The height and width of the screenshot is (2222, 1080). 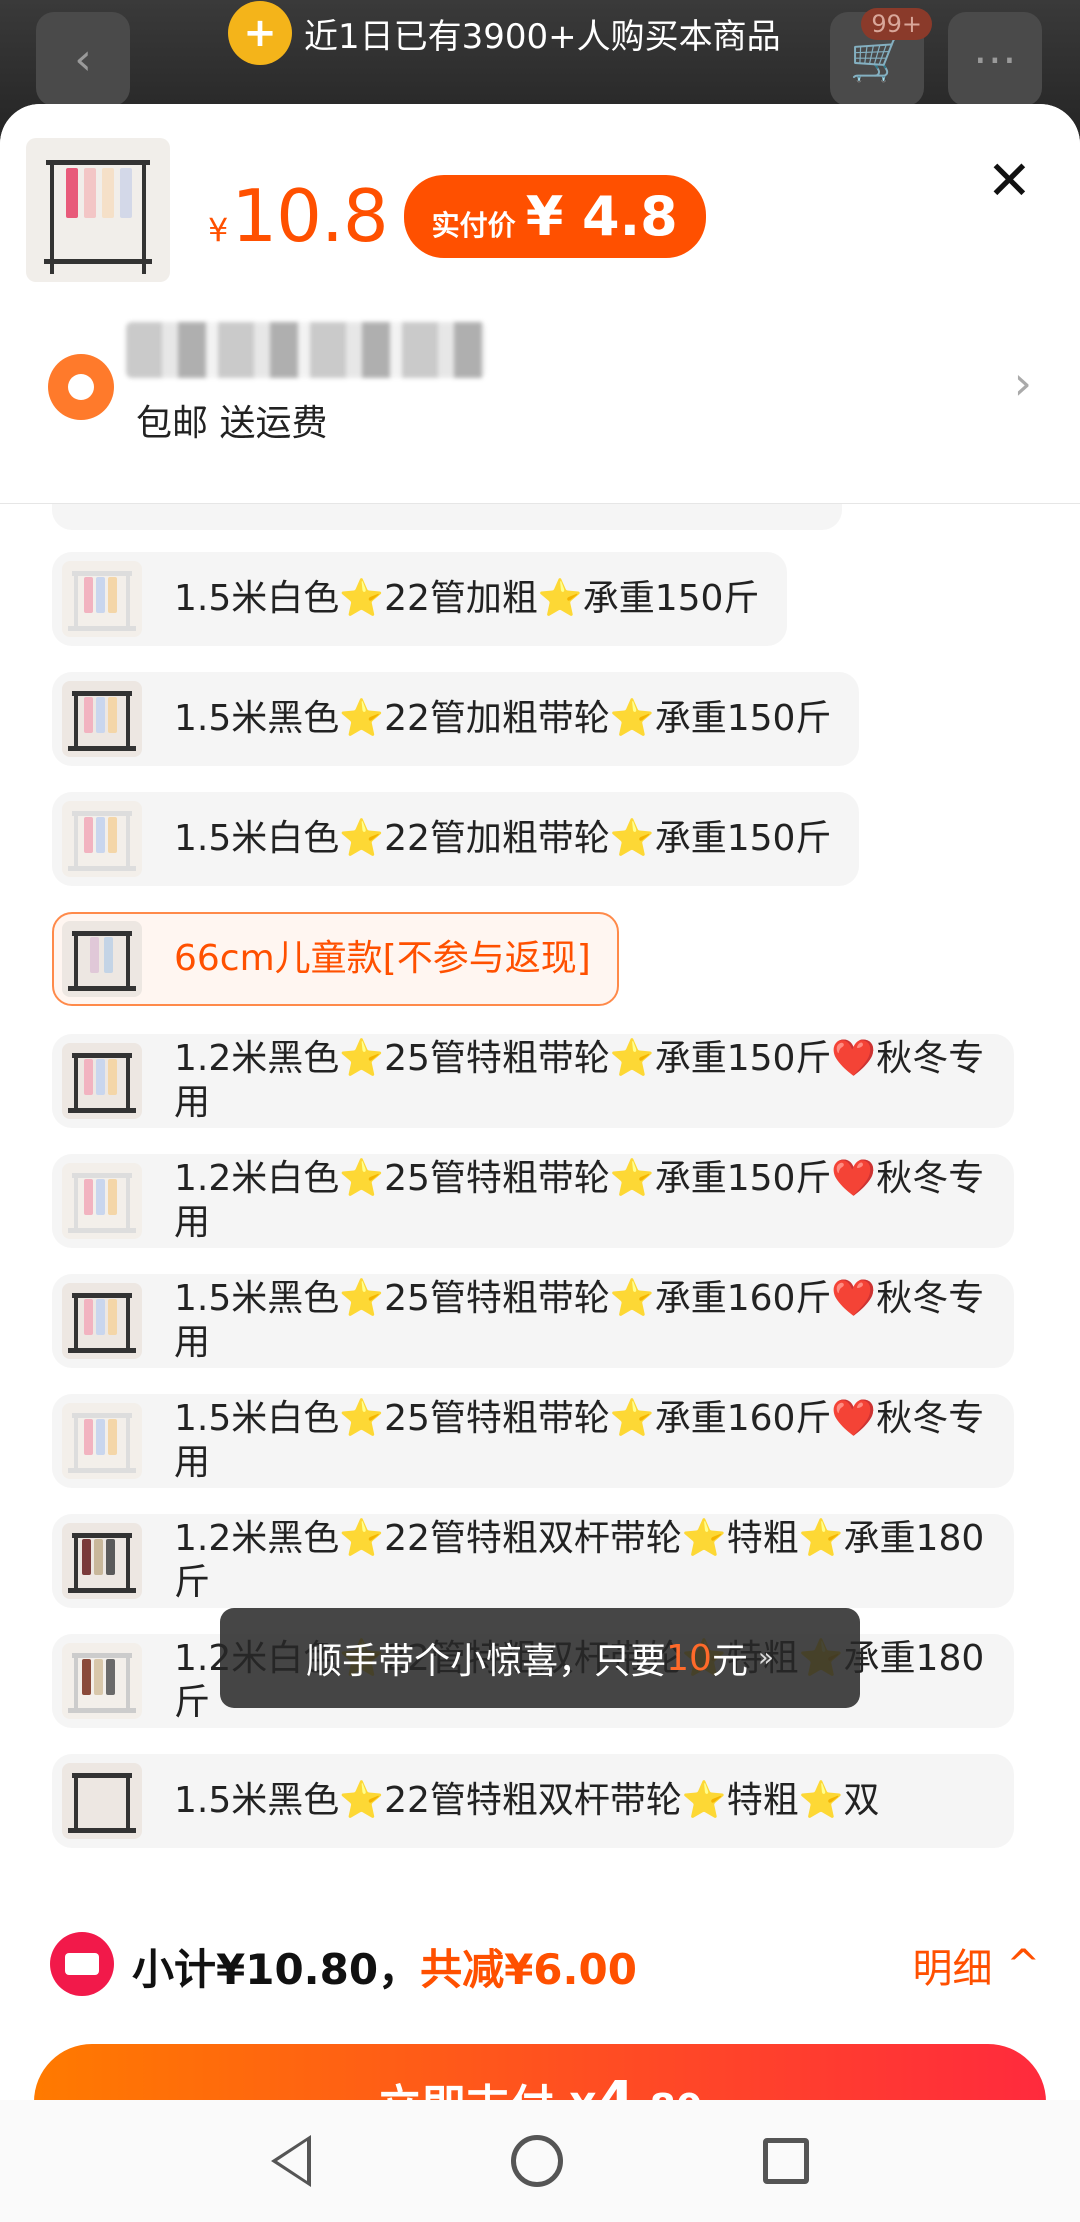 What do you see at coordinates (306, 350) in the screenshot?
I see `address-blurred` at bounding box center [306, 350].